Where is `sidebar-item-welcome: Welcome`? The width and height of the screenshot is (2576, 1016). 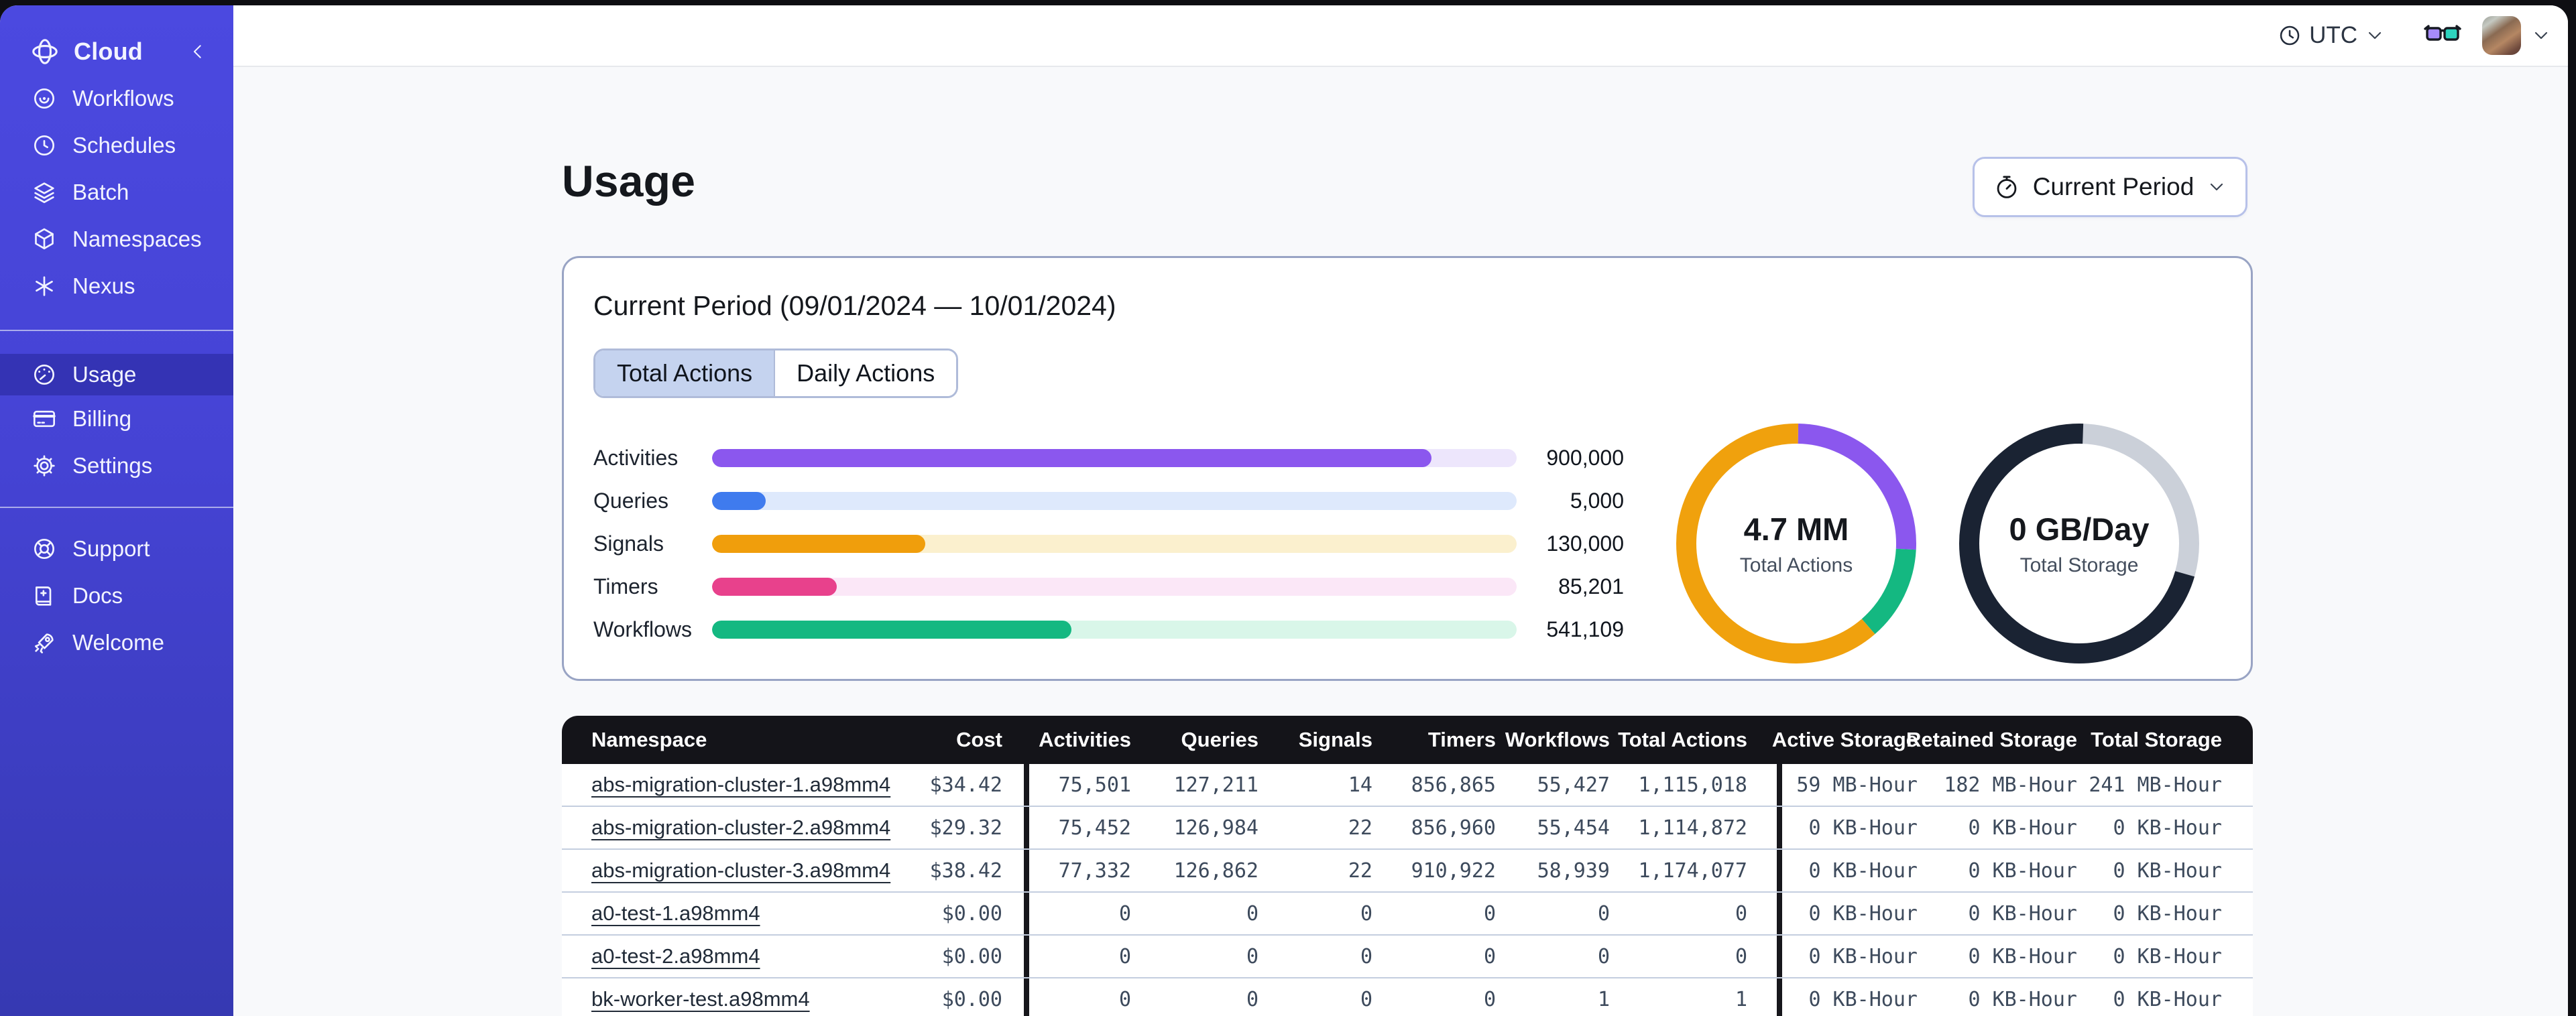 sidebar-item-welcome: Welcome is located at coordinates (116, 642).